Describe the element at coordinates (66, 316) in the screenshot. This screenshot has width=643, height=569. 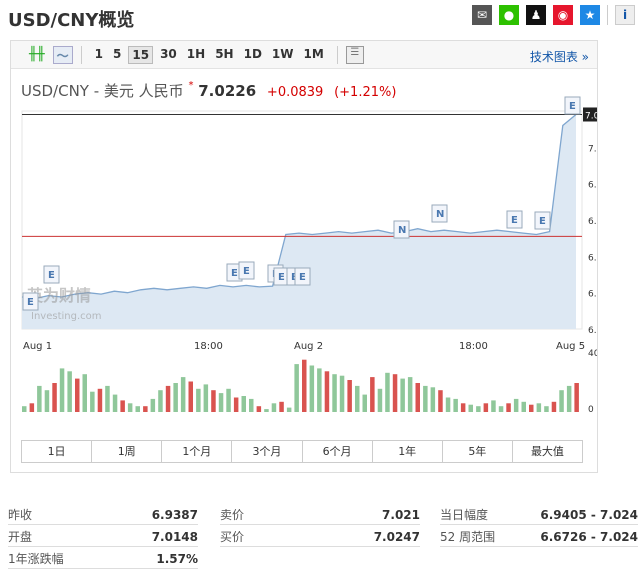
I see `watermark-text: Investing.com` at that location.